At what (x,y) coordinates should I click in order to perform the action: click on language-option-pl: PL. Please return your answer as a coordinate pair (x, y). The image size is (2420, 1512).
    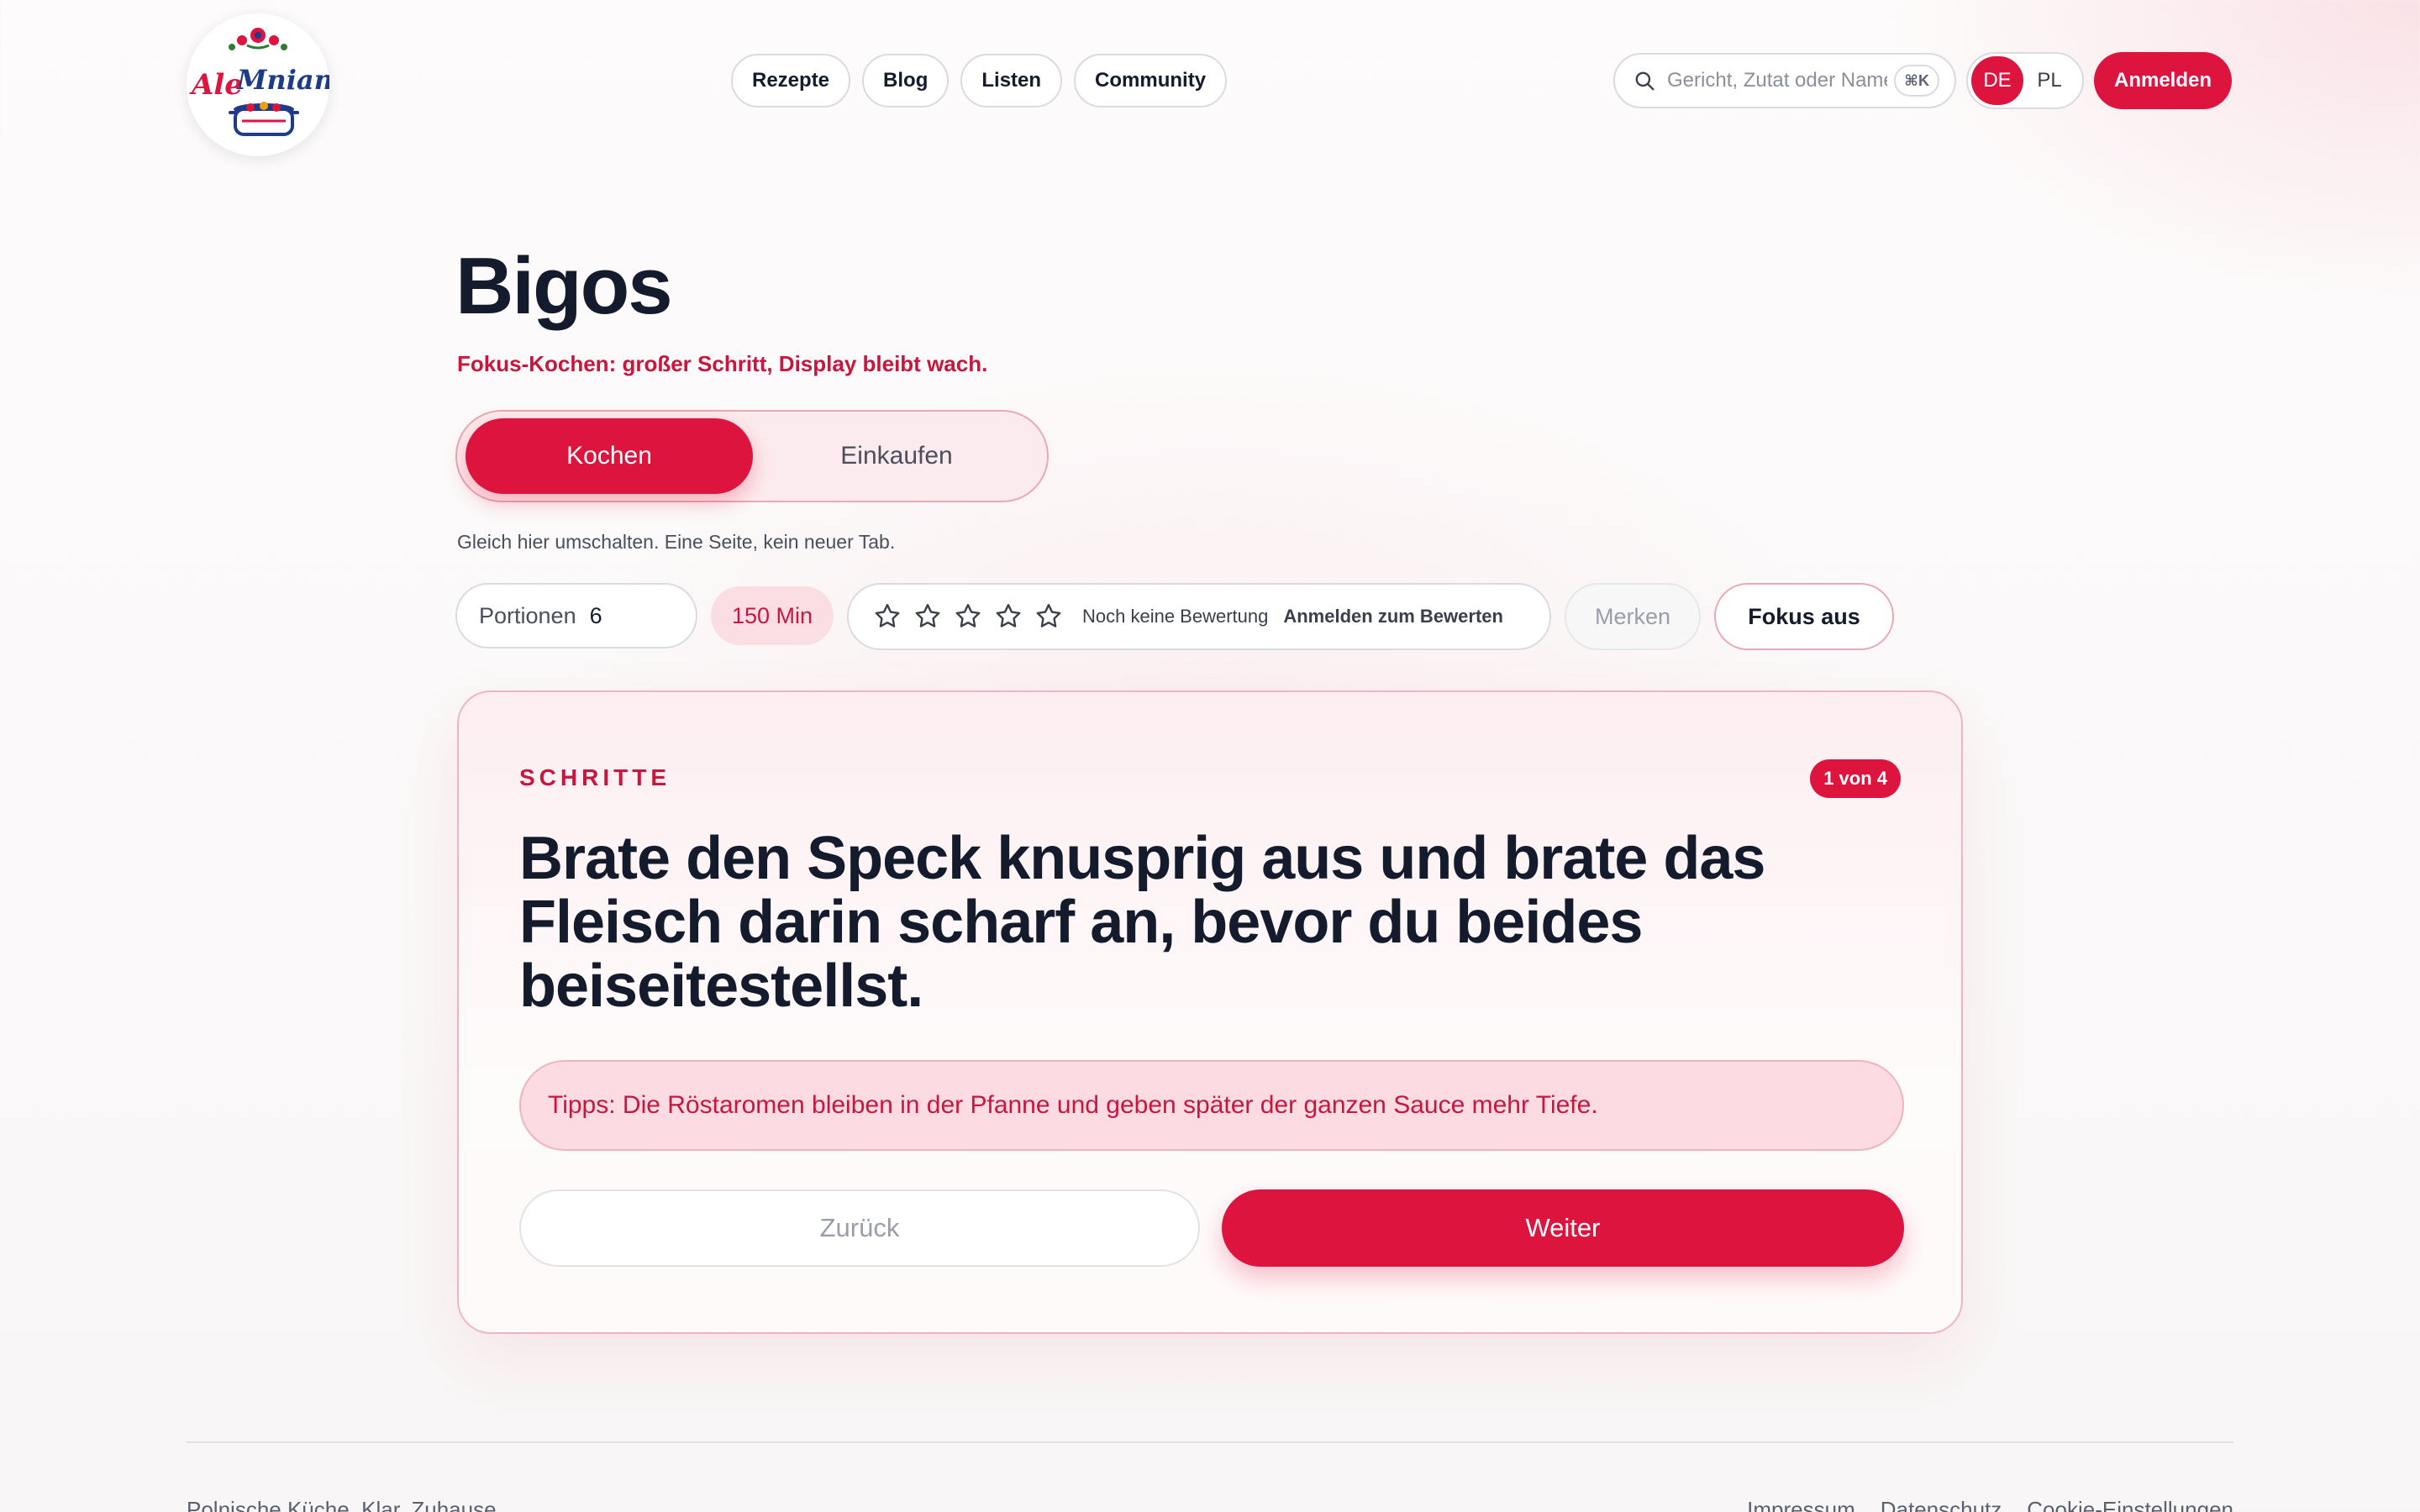
    Looking at the image, I should click on (2049, 80).